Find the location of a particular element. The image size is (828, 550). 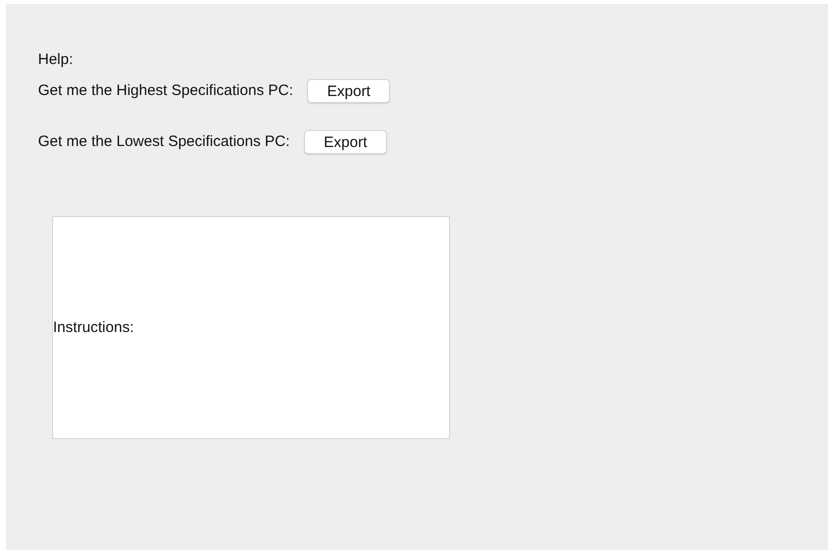

export-label: Get me the Lowest Specifications PC: is located at coordinates (164, 142).